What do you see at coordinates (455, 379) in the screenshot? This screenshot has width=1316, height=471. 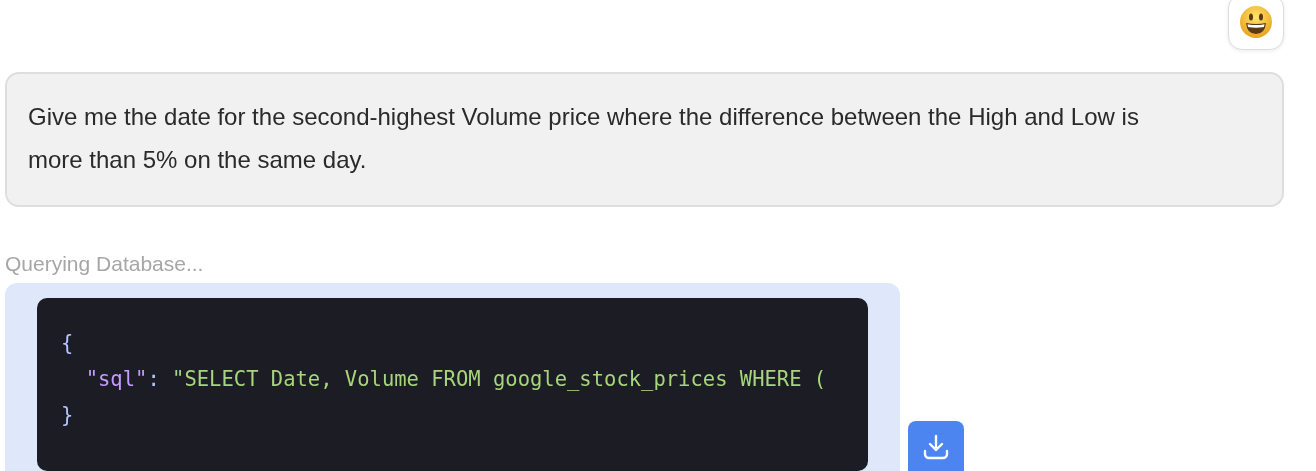 I see `code-line: "sql": "SELECT Date, Volume FROM google_stock_prices WHERE (` at bounding box center [455, 379].